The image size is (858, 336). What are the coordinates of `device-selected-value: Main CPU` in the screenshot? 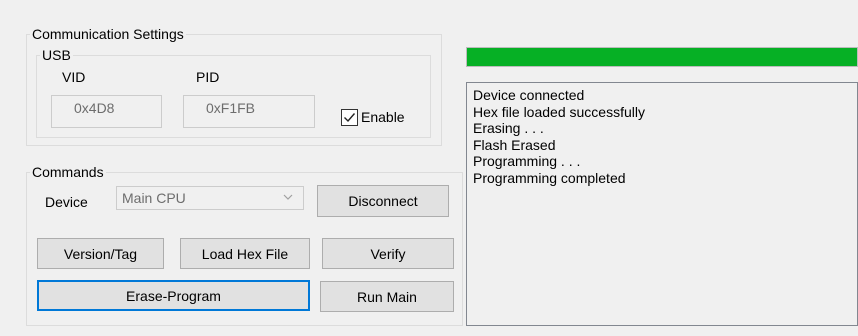 It's located at (154, 198).